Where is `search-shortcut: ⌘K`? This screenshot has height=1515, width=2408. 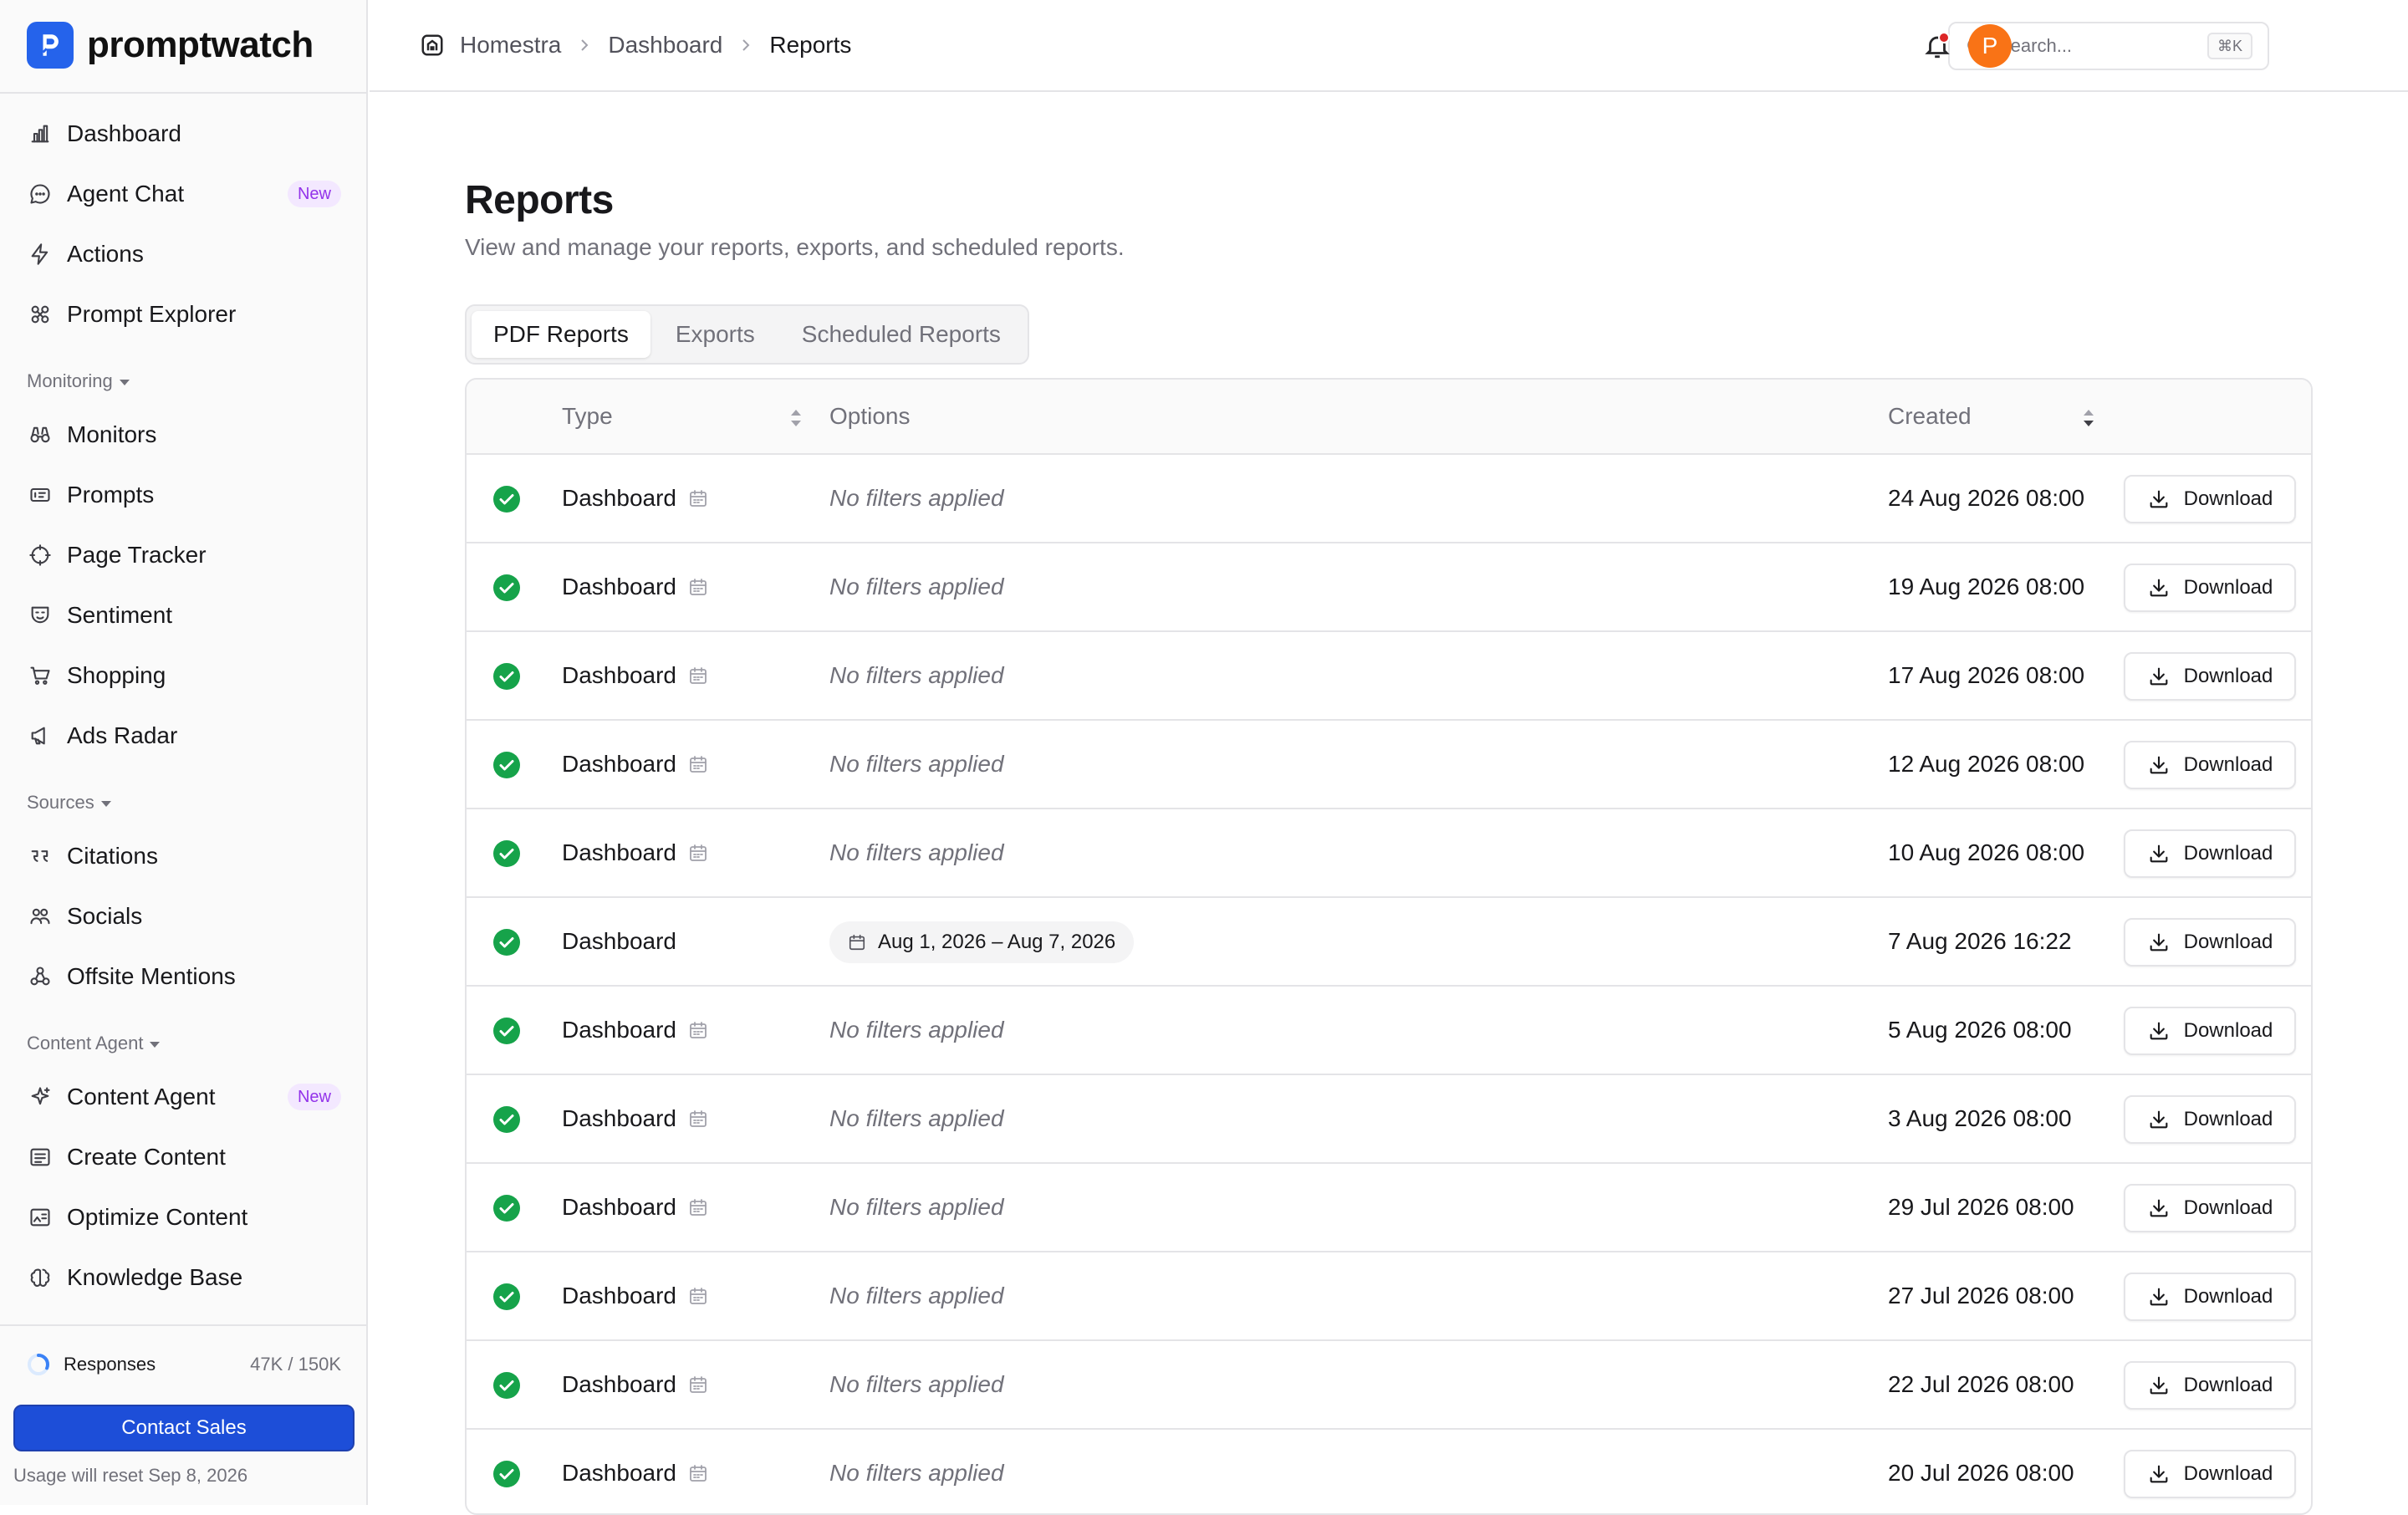
search-shortcut: ⌘K is located at coordinates (2229, 46).